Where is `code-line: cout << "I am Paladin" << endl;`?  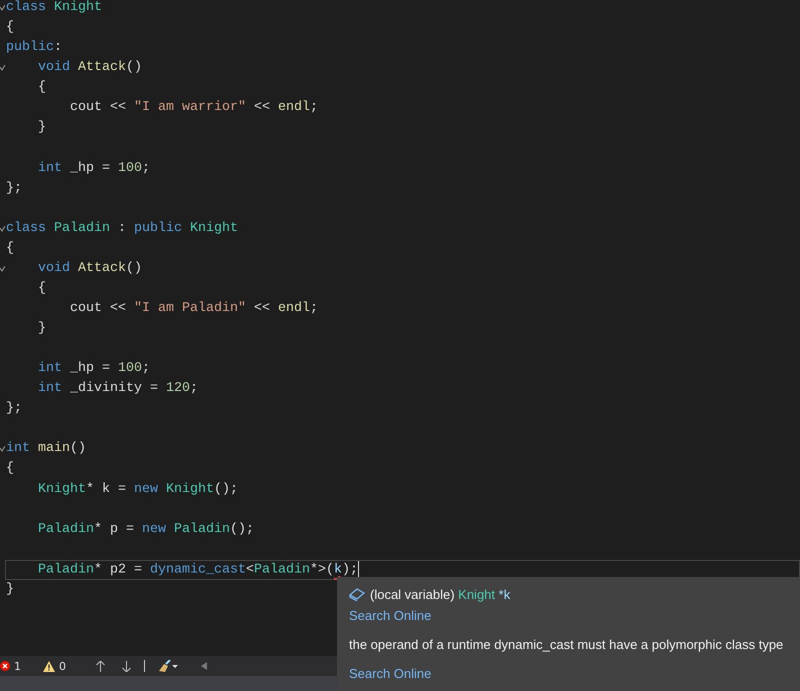
code-line: cout << "I am Paladin" << endl; is located at coordinates (193, 309).